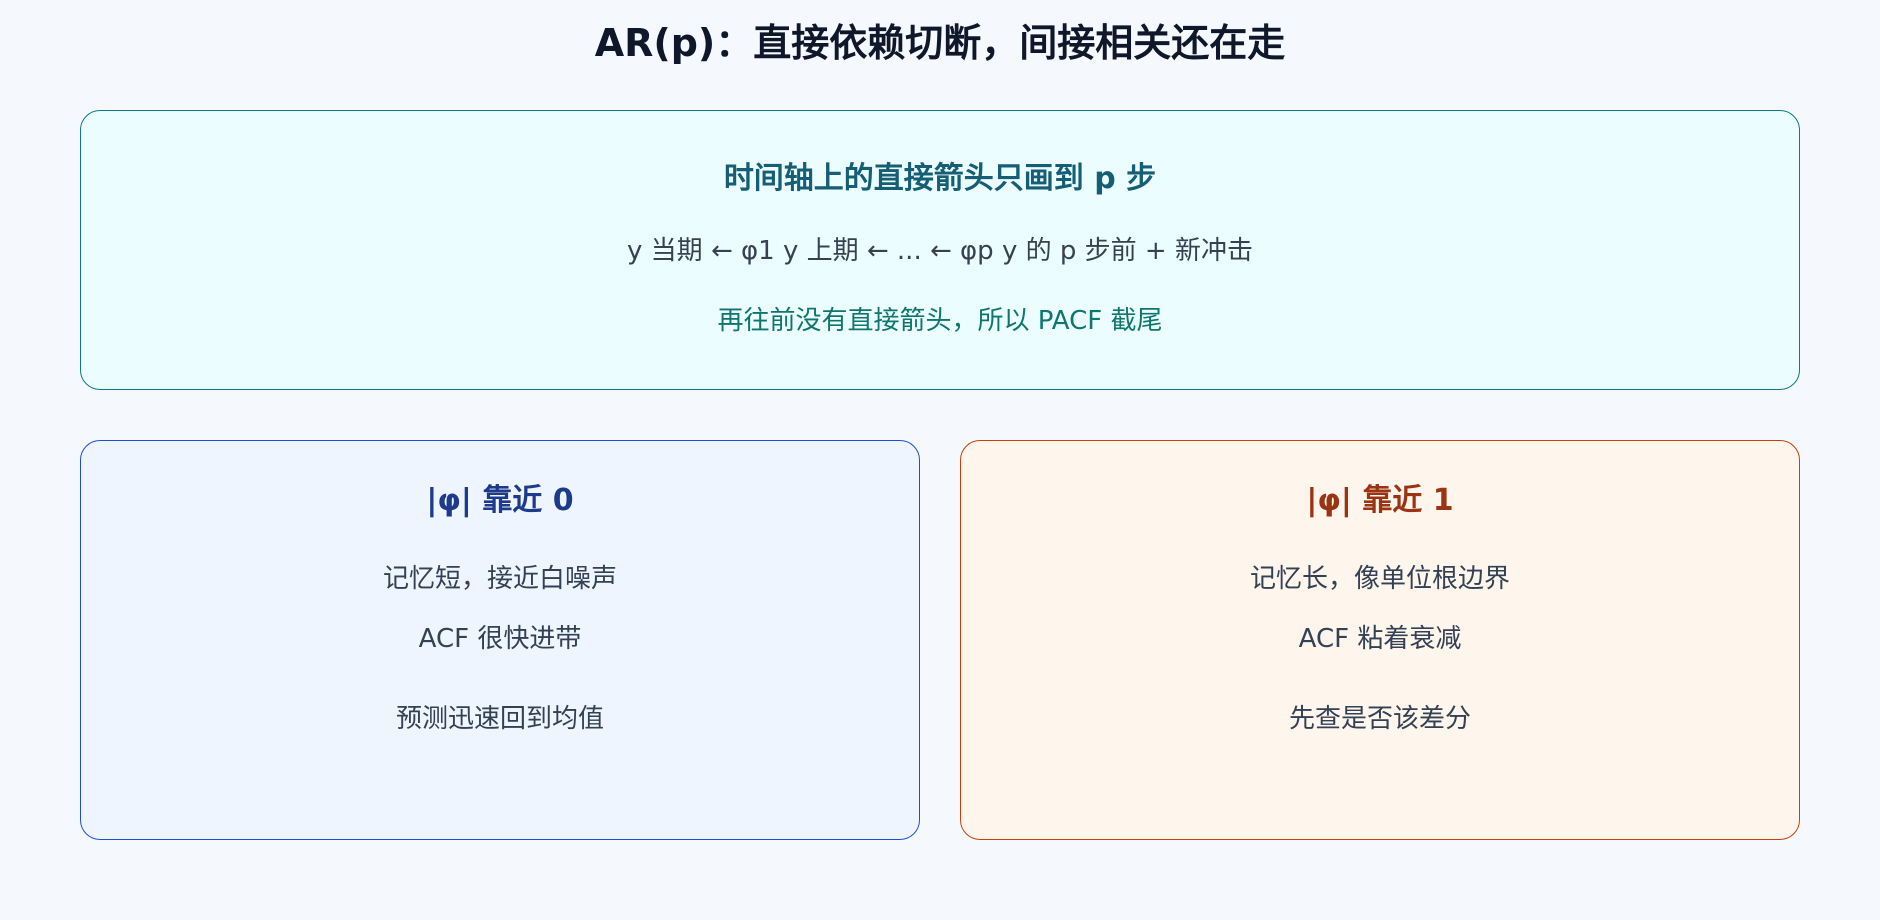  I want to click on direct-arrow-heading: 时间轴上的直接箭头只画到 p 步, so click(940, 178).